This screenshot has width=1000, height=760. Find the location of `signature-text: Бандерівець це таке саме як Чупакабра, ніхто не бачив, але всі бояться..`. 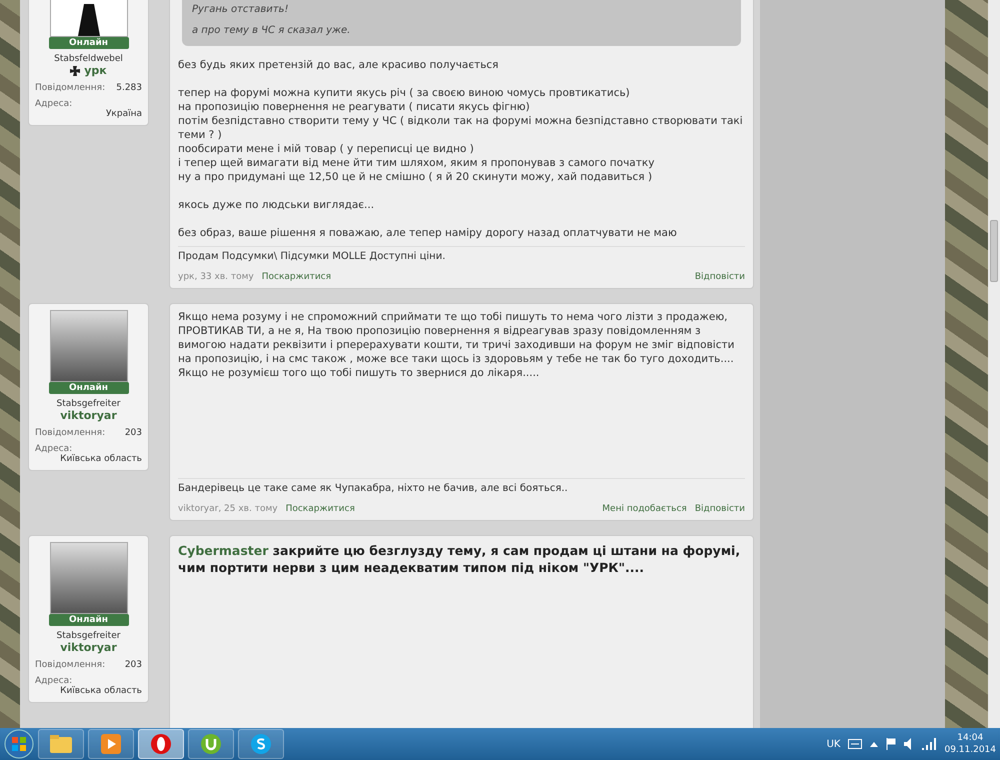

signature-text: Бандерівець це таке саме як Чупакабра, ніхто не бачив, але всі бояться.. is located at coordinates (461, 486).